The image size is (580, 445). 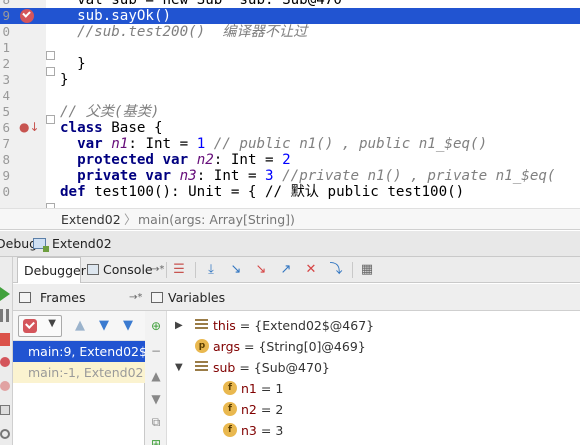 What do you see at coordinates (201, 325) in the screenshot?
I see `field-icon` at bounding box center [201, 325].